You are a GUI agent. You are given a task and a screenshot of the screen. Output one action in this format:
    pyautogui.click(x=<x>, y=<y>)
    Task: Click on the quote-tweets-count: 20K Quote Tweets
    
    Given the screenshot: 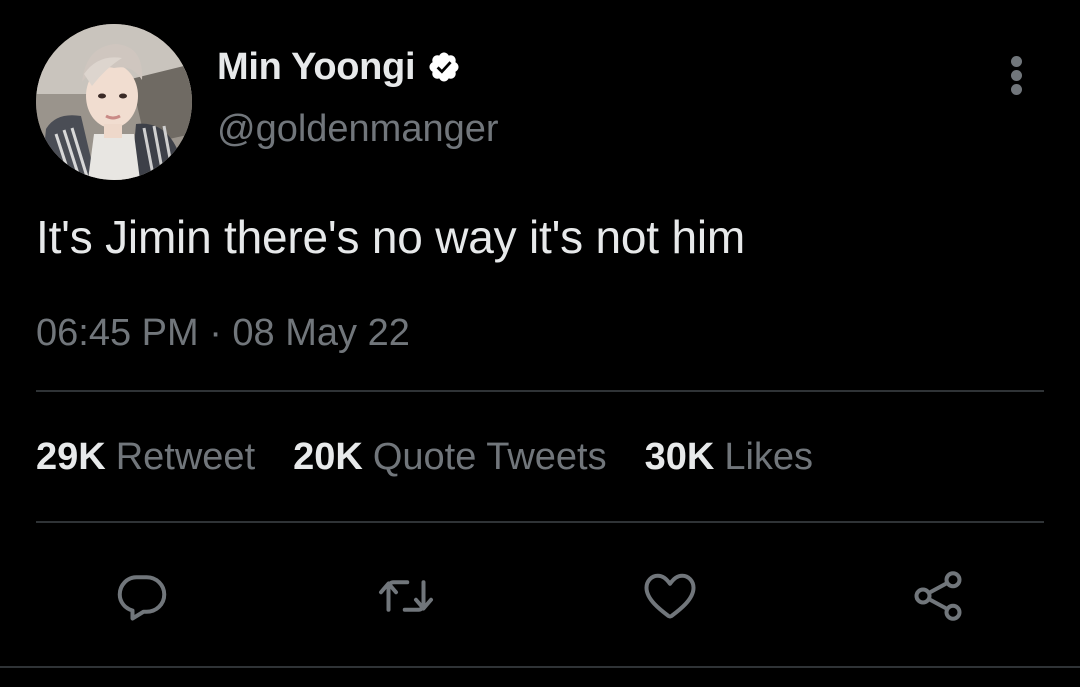 What is the action you would take?
    pyautogui.click(x=450, y=457)
    